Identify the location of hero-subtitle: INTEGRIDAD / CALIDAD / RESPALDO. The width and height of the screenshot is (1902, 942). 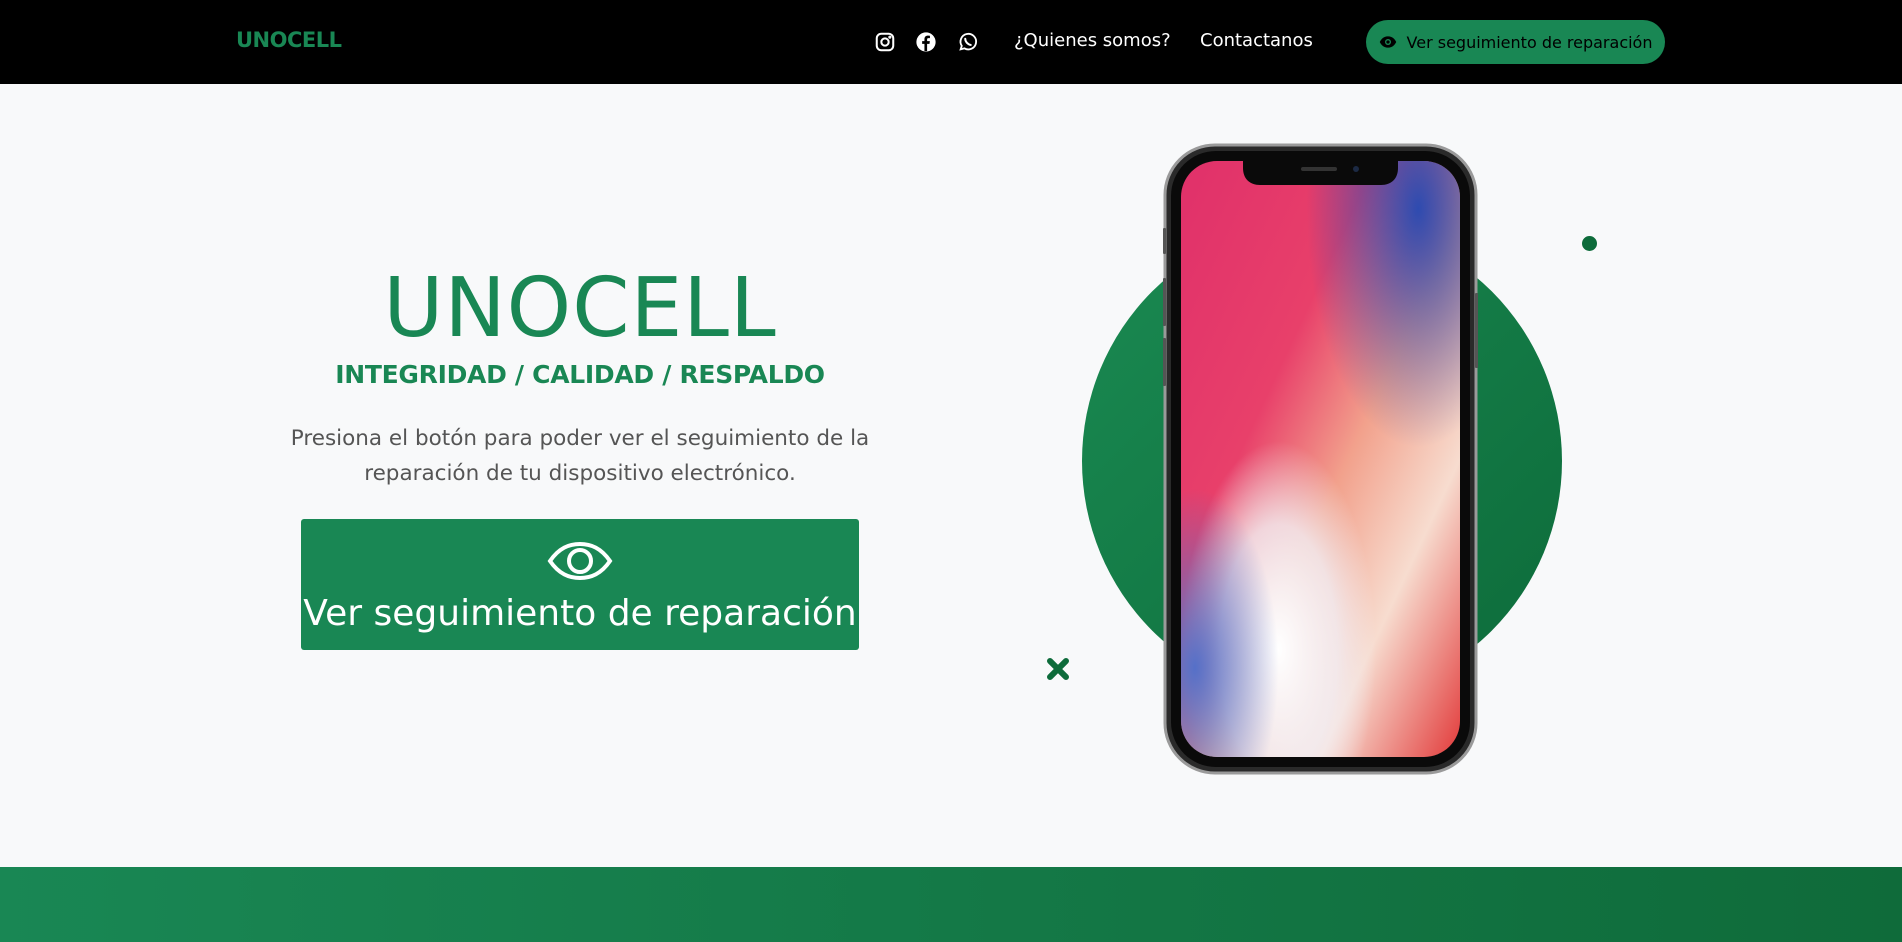
(580, 374).